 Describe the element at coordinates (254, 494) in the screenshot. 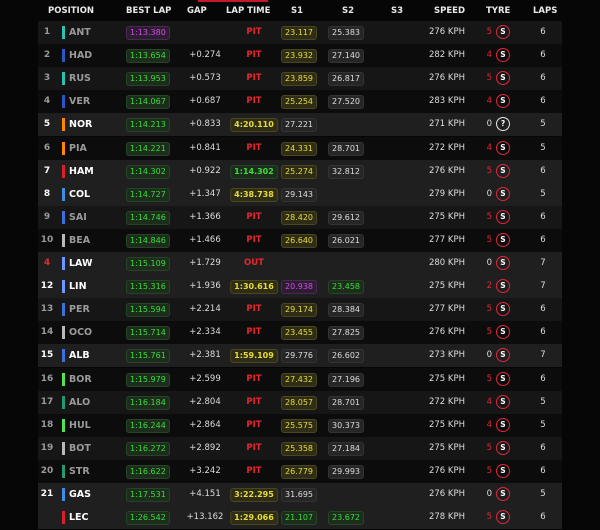

I see `lap-time-cell: 3:22.295` at that location.